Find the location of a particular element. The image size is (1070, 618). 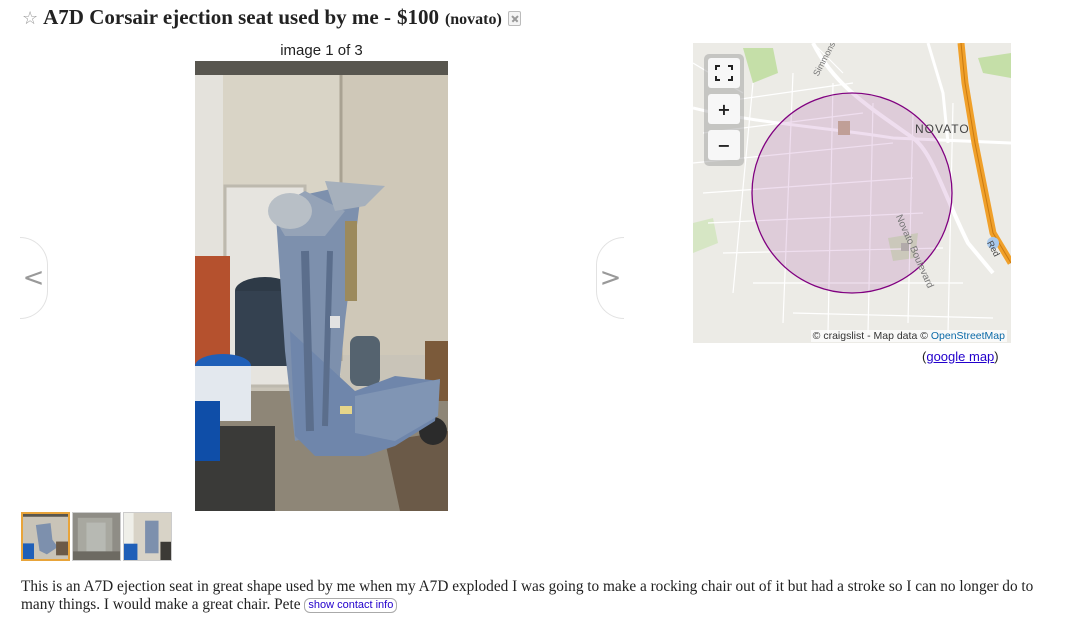

posting-price: $100 is located at coordinates (417, 17).